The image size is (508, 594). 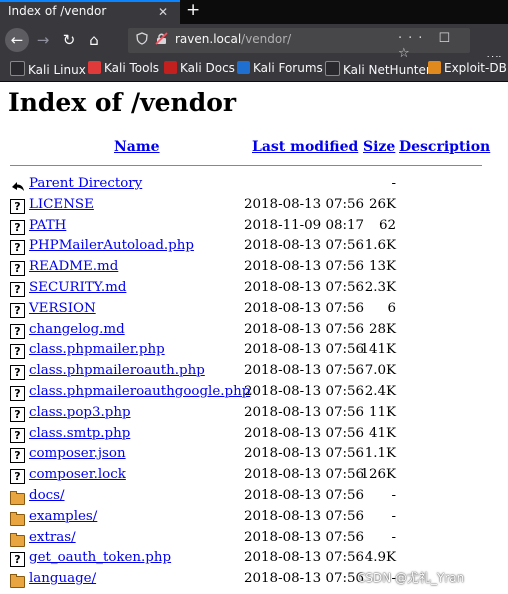 I want to click on table-row: ? PATH 2018-11-09 08:17 62, so click(x=254, y=227).